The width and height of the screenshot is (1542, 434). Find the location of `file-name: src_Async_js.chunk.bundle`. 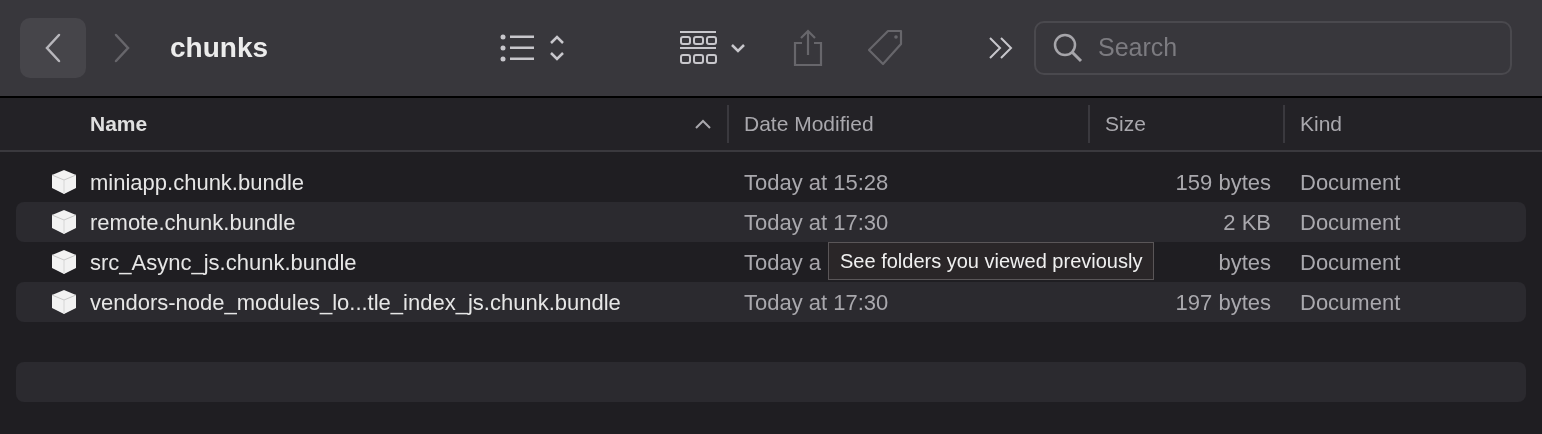

file-name: src_Async_js.chunk.bundle is located at coordinates (223, 262).